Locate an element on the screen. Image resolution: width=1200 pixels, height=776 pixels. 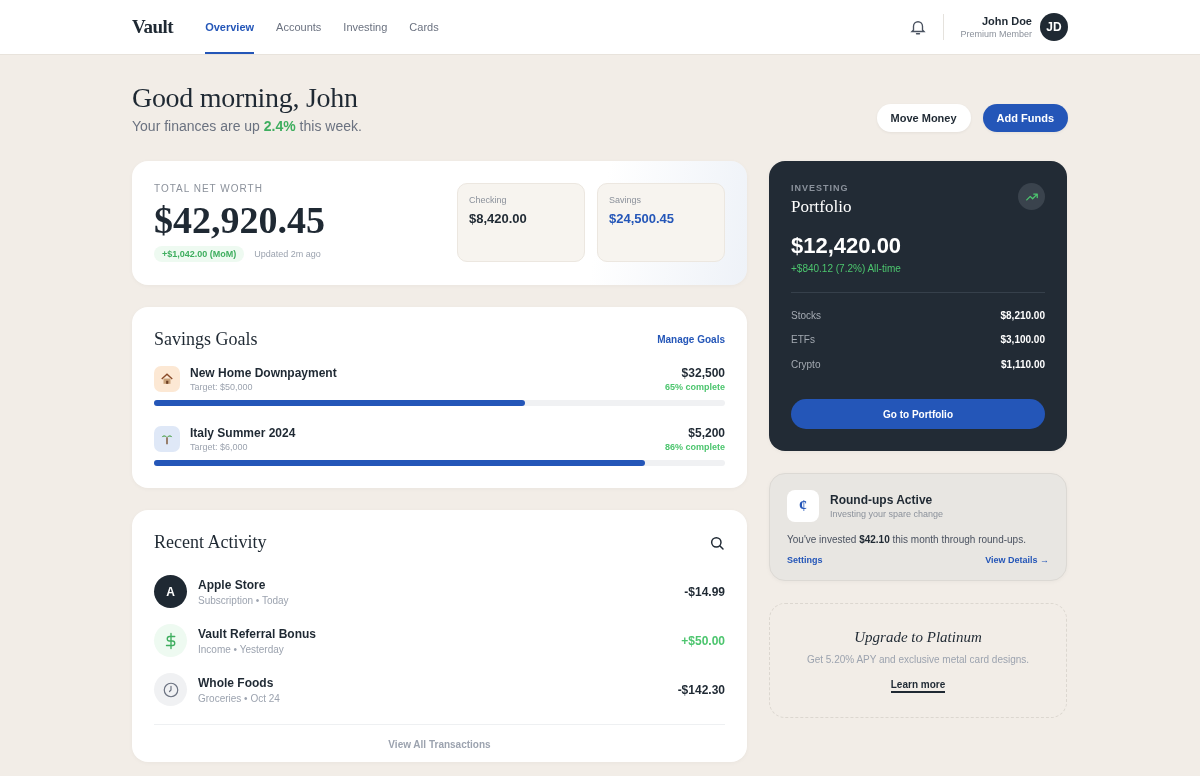
holding-name: ETFs is located at coordinates (803, 340).